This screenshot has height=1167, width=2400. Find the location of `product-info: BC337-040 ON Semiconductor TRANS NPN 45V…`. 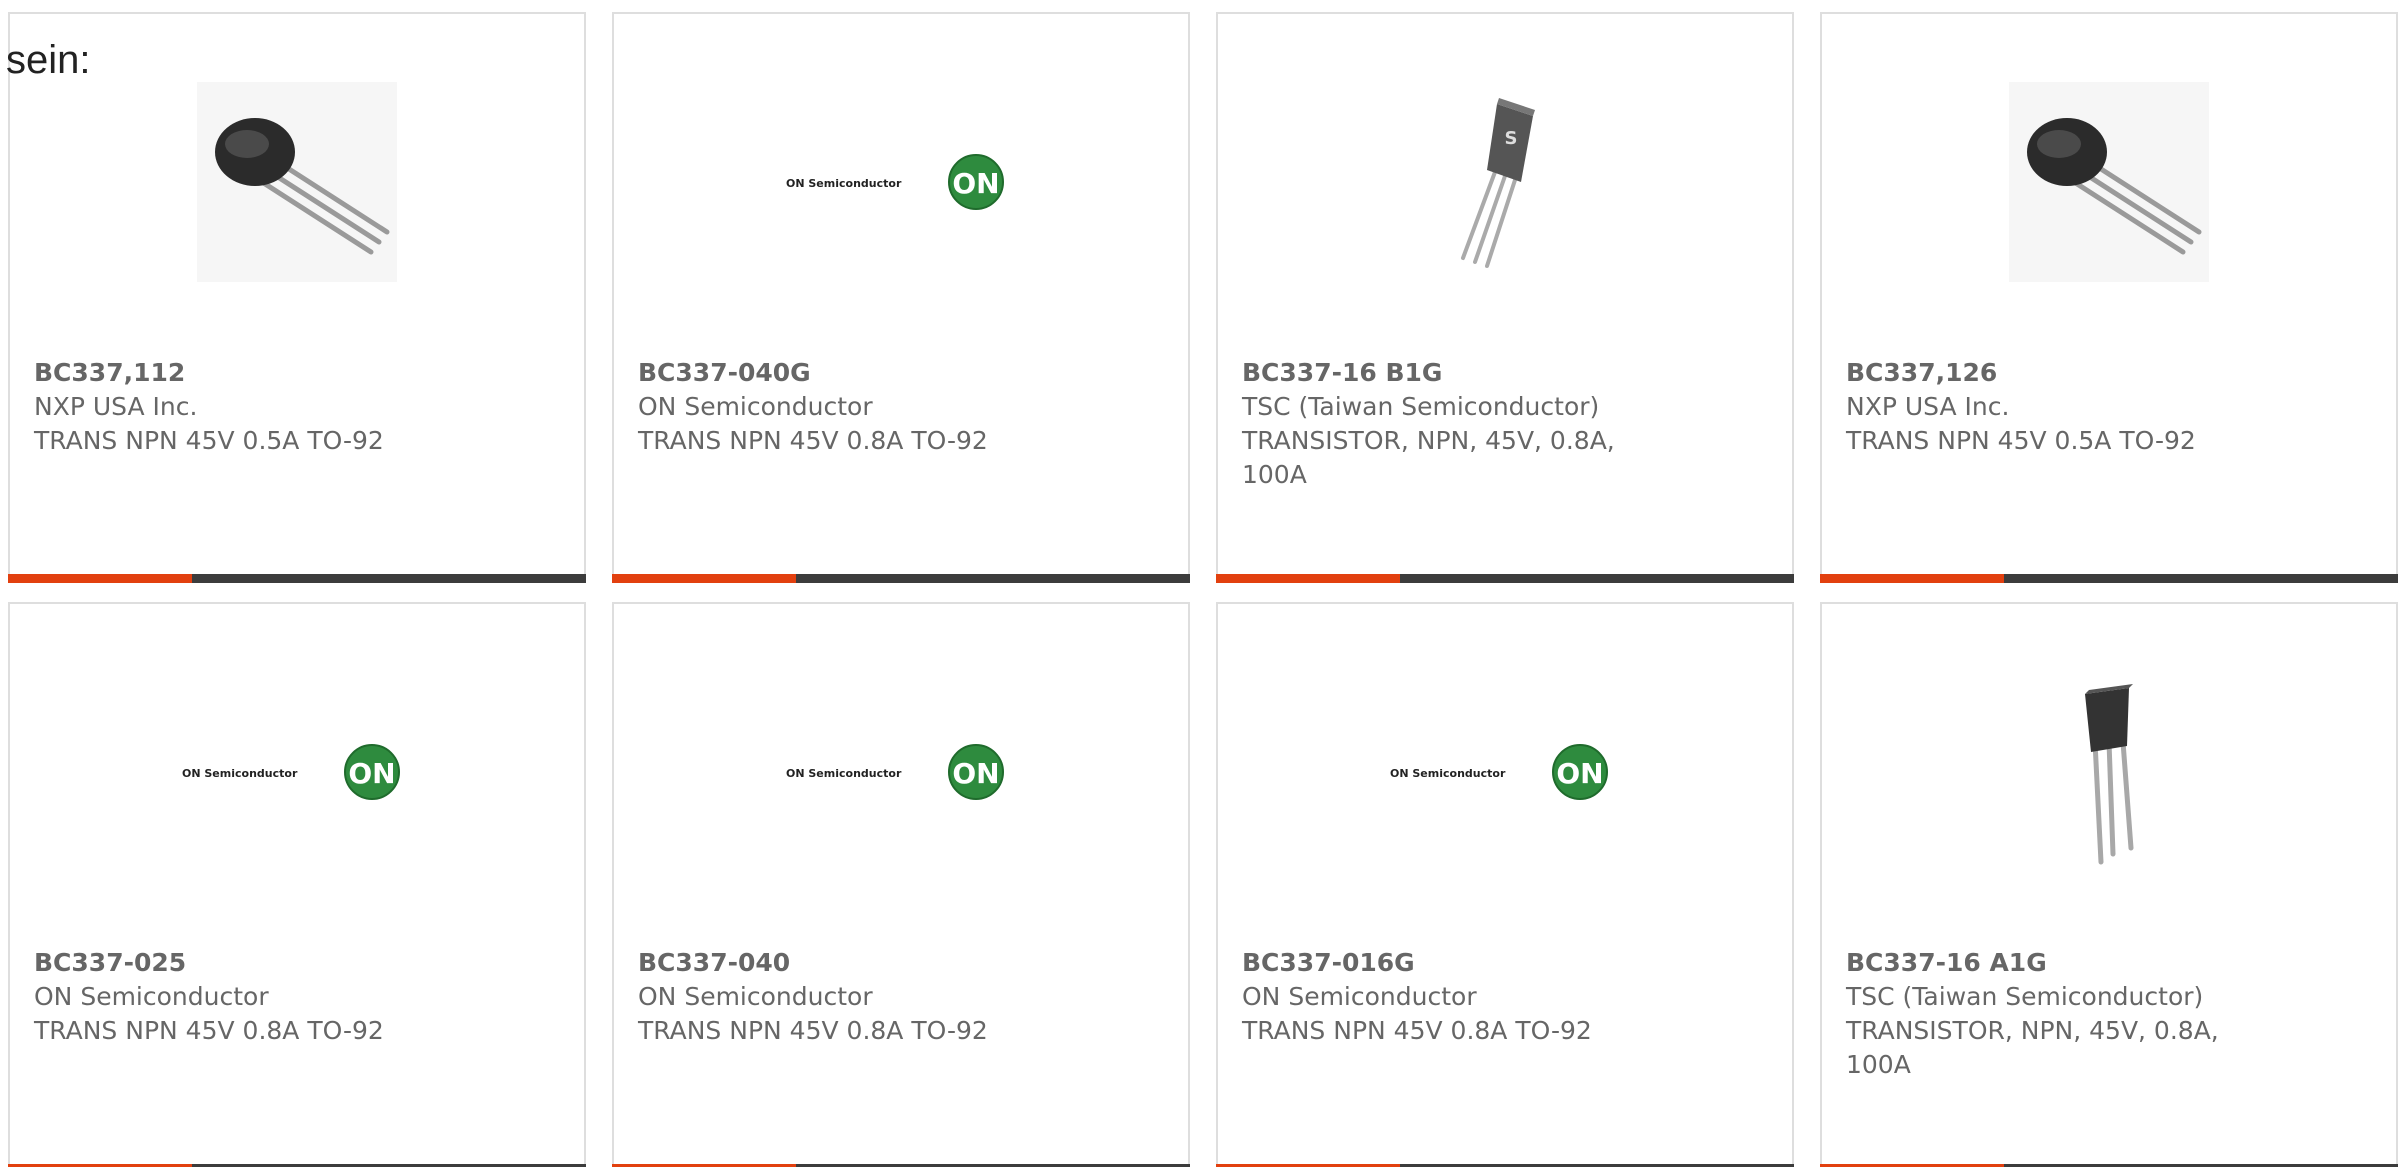

product-info: BC337-040 ON Semiconductor TRANS NPN 45V… is located at coordinates (858, 997).